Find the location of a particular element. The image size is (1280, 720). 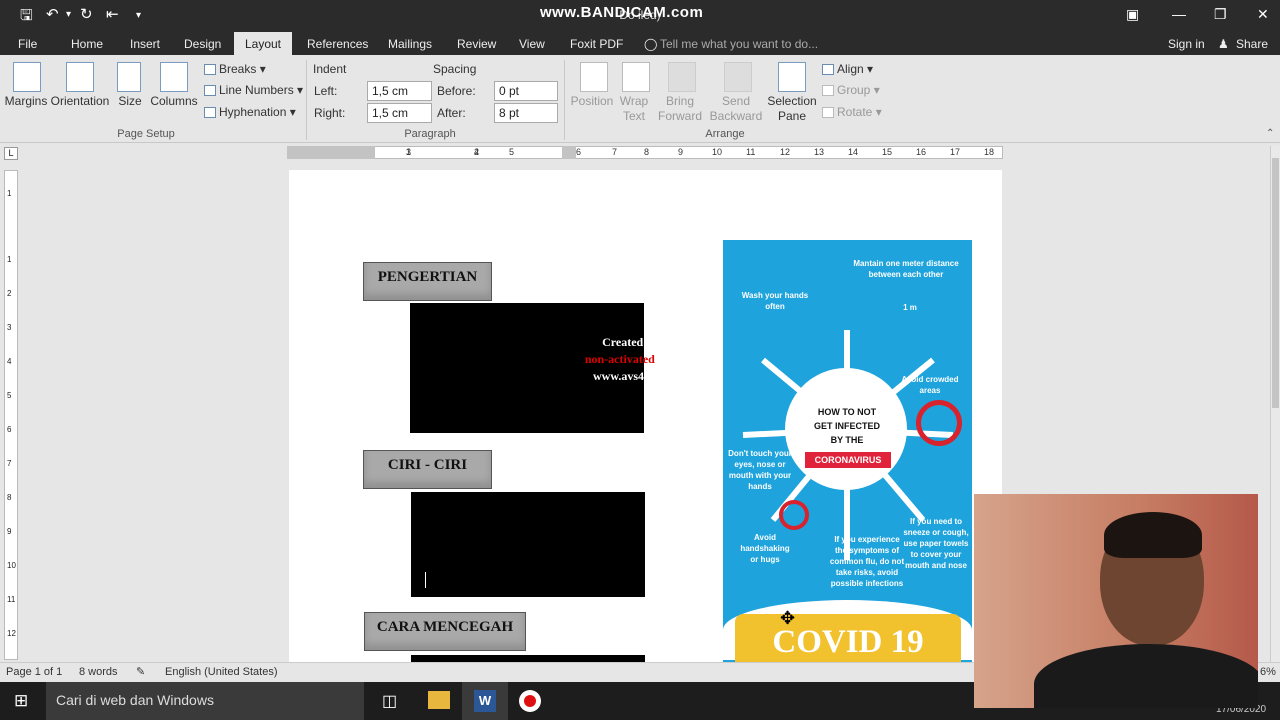

text-cursor is located at coordinates (425, 580).